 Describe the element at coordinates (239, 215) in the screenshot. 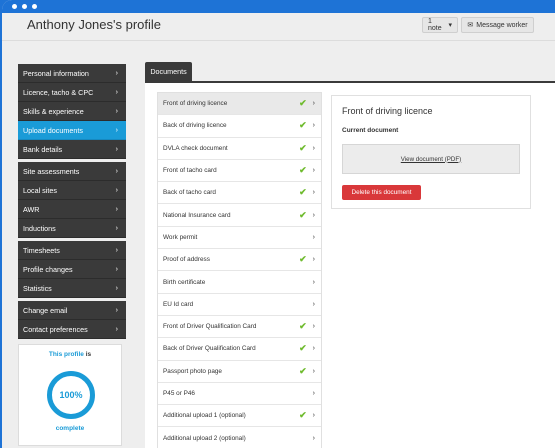

I see `document-list-item: National Insurance card ✔ ›` at that location.